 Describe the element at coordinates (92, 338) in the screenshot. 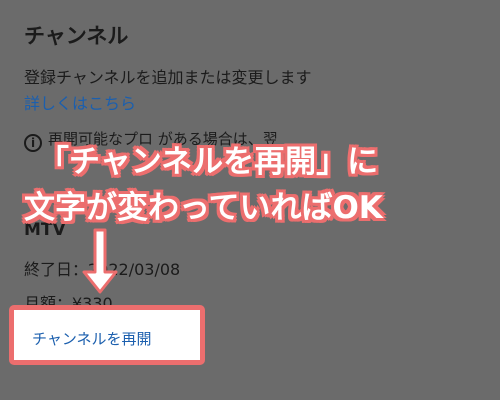

I see `restart-channel-button: チャンネルを再開` at that location.